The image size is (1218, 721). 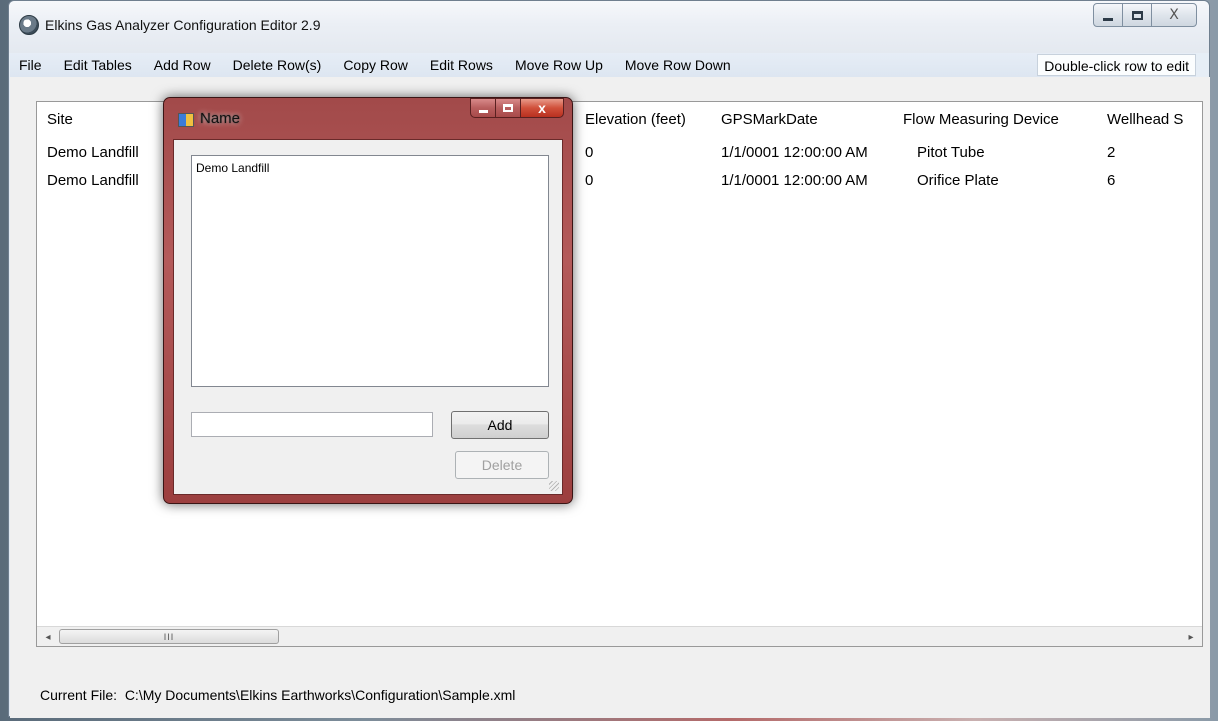 I want to click on menu-move-row-up: Move Row Up, so click(x=559, y=65).